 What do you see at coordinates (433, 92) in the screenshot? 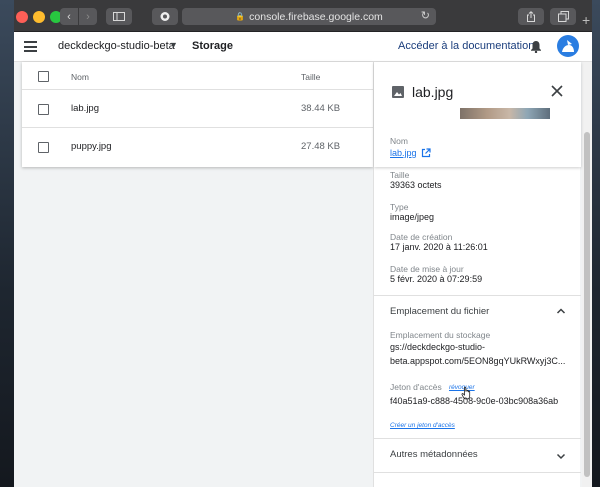
I see `detail-title: lab.jpg` at bounding box center [433, 92].